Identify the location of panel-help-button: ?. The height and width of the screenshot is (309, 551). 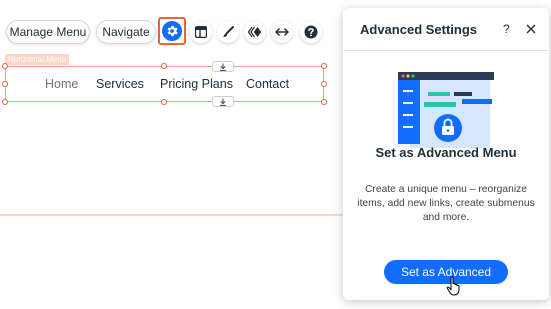
(506, 29).